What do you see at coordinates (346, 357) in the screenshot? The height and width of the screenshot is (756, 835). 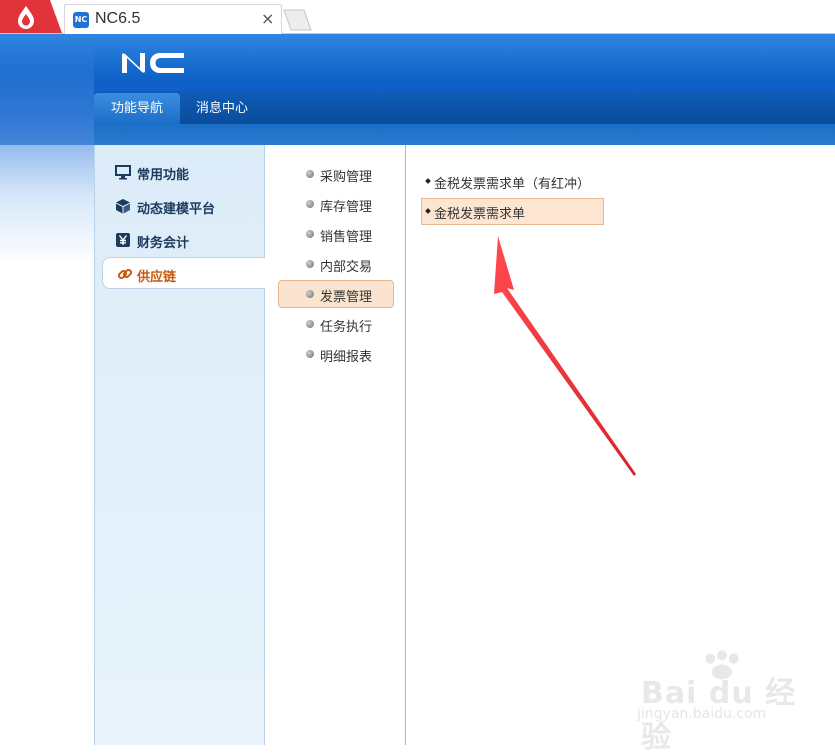 I see `module-label: 明细报表` at bounding box center [346, 357].